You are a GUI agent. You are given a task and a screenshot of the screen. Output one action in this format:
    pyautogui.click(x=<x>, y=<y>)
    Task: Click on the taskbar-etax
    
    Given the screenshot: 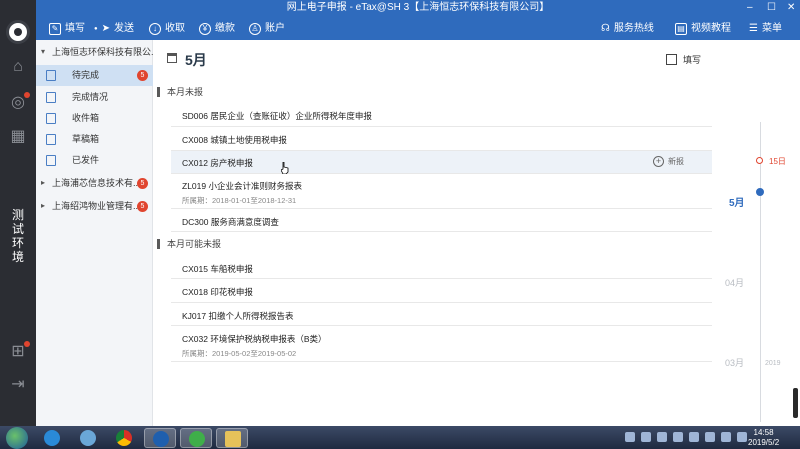 What is the action you would take?
    pyautogui.click(x=160, y=438)
    